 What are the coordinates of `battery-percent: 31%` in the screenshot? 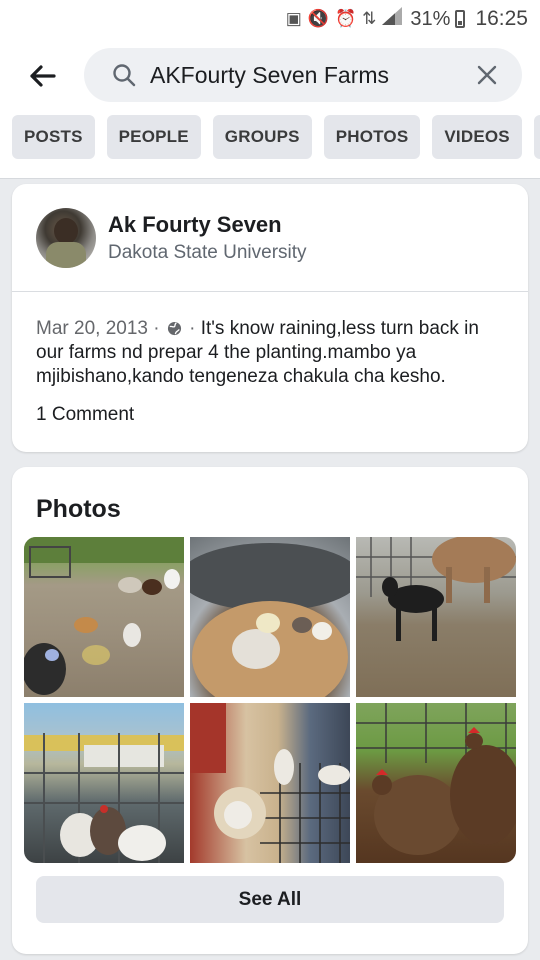 It's located at (430, 18).